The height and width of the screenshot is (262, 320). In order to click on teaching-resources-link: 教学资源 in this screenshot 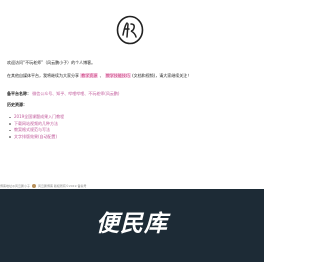, I will do `click(89, 75)`.